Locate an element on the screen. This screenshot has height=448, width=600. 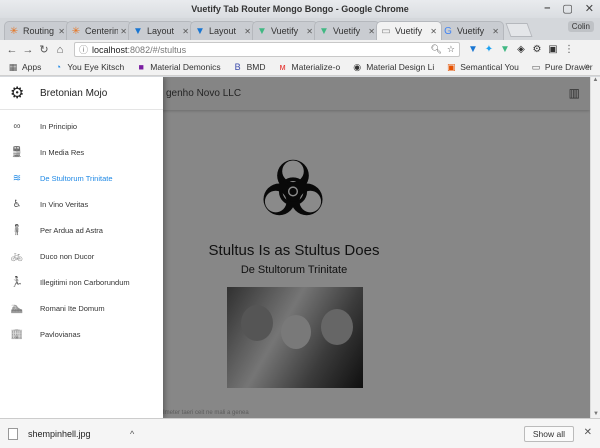
bookmark-item: ◉ Material Design Li is located at coordinates (393, 67).